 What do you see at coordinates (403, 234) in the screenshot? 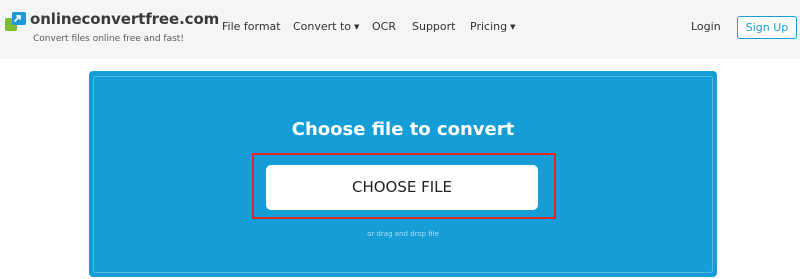
I see `drag-drop-hint: or drag and drop file` at bounding box center [403, 234].